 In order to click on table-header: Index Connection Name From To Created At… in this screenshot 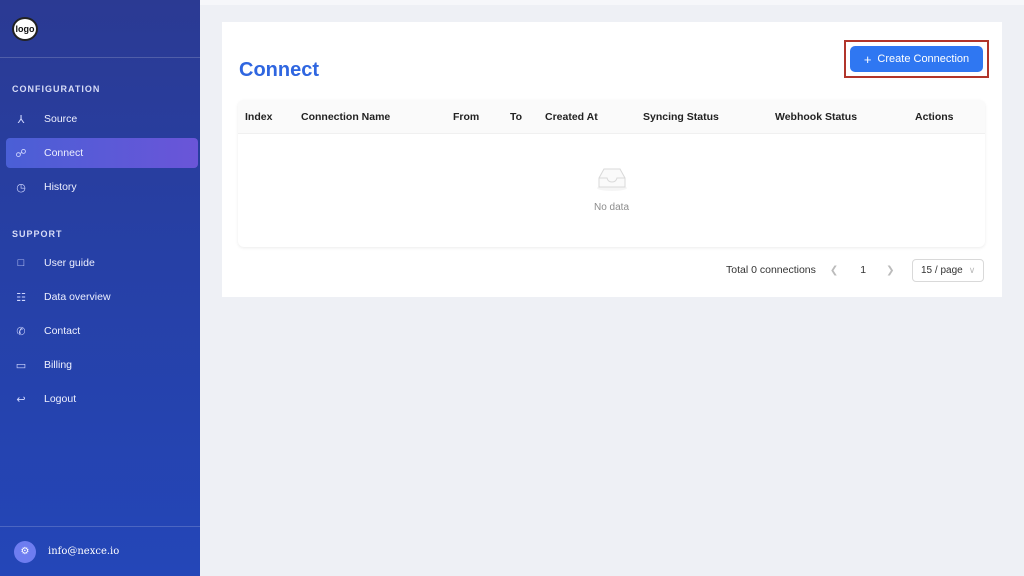, I will do `click(611, 117)`.